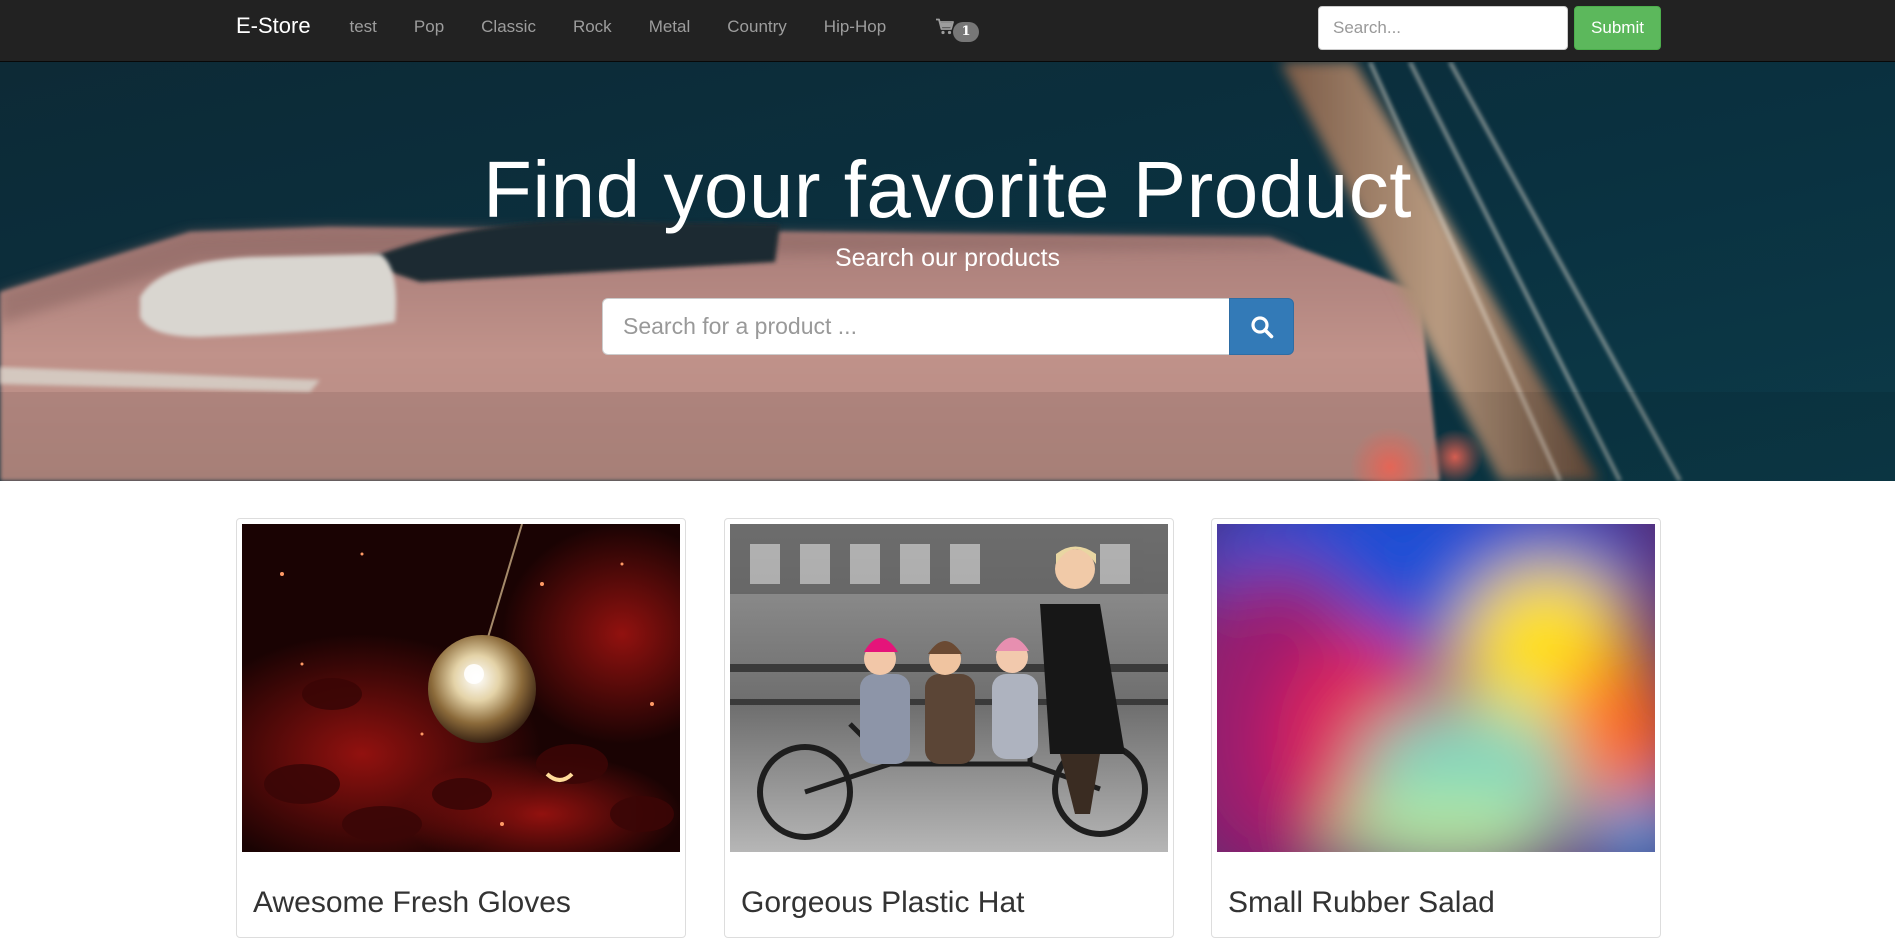 The width and height of the screenshot is (1895, 938). I want to click on product-card: Awesome Fresh Gloves, so click(461, 728).